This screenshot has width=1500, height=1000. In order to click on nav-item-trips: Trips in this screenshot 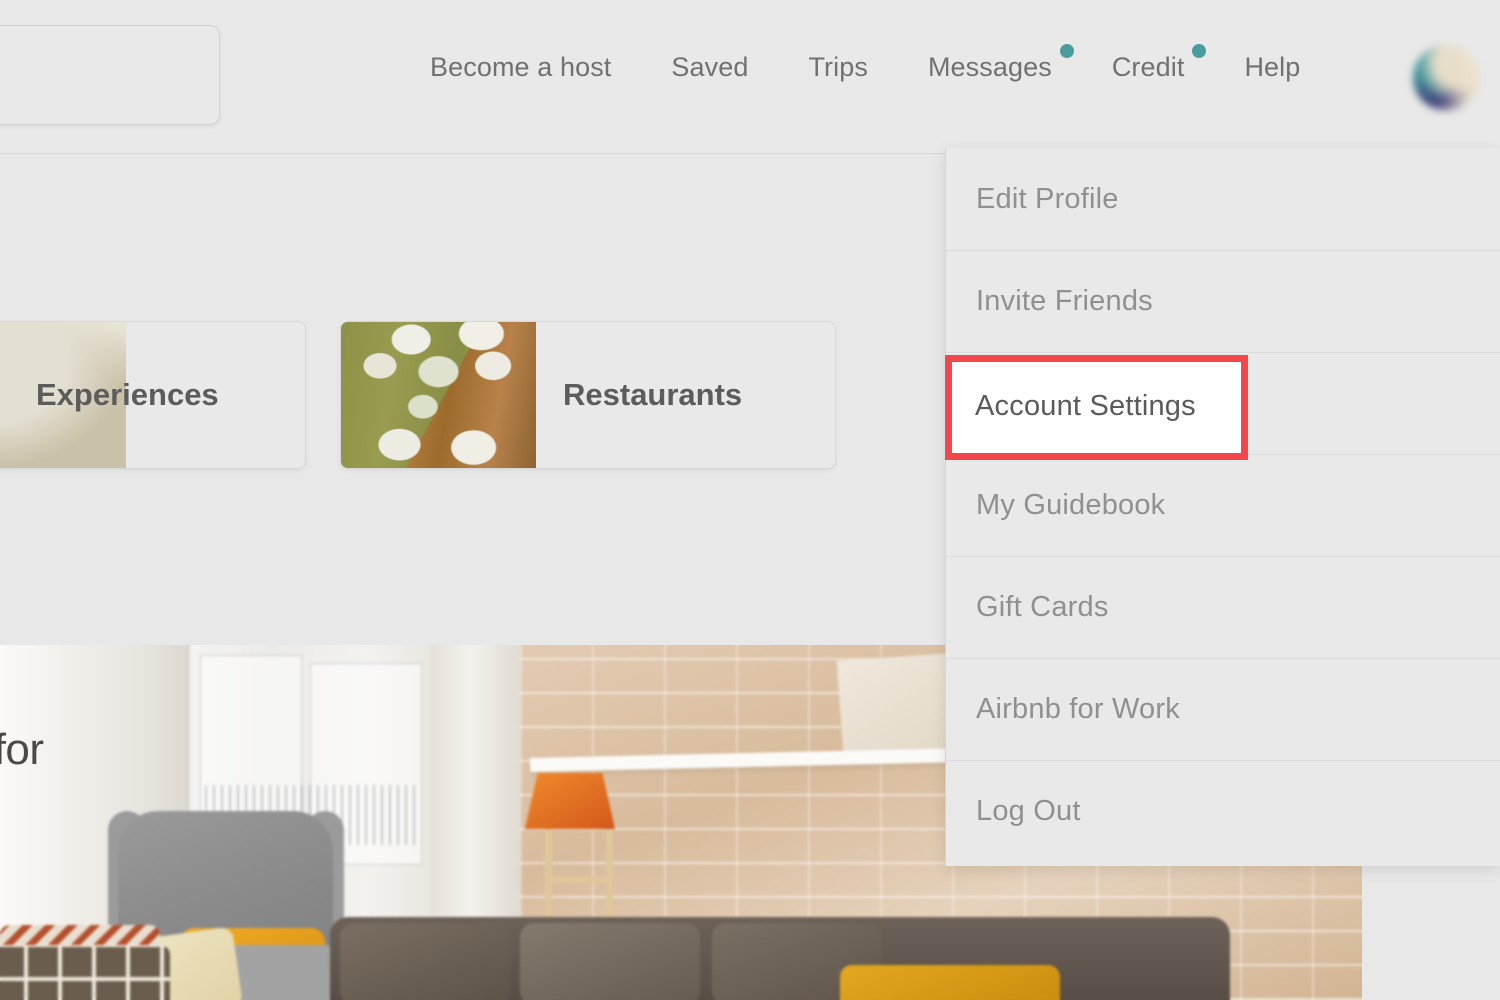, I will do `click(838, 67)`.